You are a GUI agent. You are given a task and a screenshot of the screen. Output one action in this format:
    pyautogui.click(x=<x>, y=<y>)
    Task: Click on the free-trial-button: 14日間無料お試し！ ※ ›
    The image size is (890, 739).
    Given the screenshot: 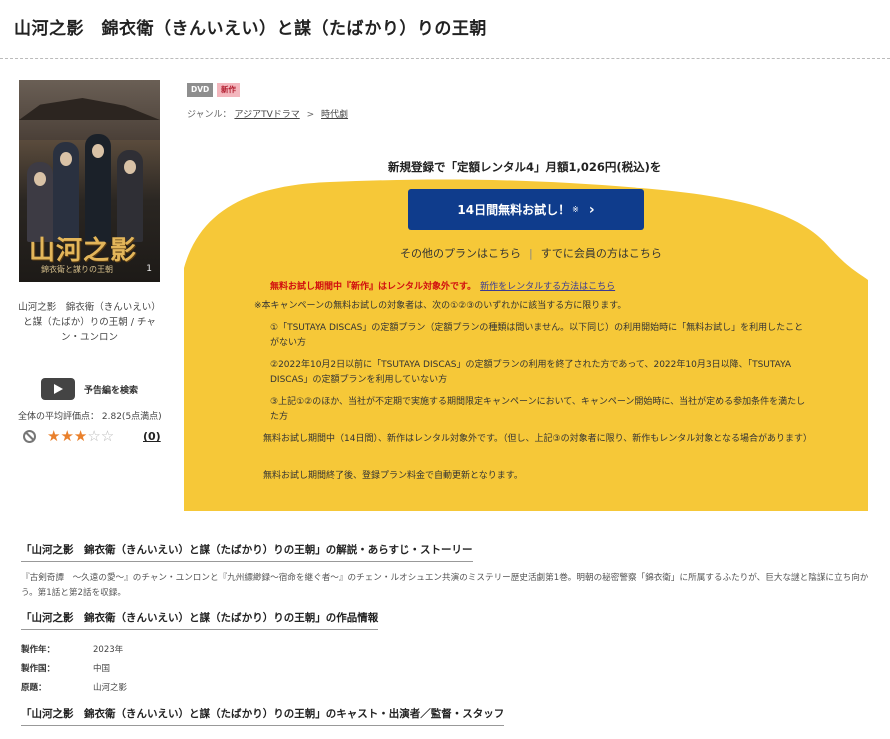 What is the action you would take?
    pyautogui.click(x=526, y=209)
    